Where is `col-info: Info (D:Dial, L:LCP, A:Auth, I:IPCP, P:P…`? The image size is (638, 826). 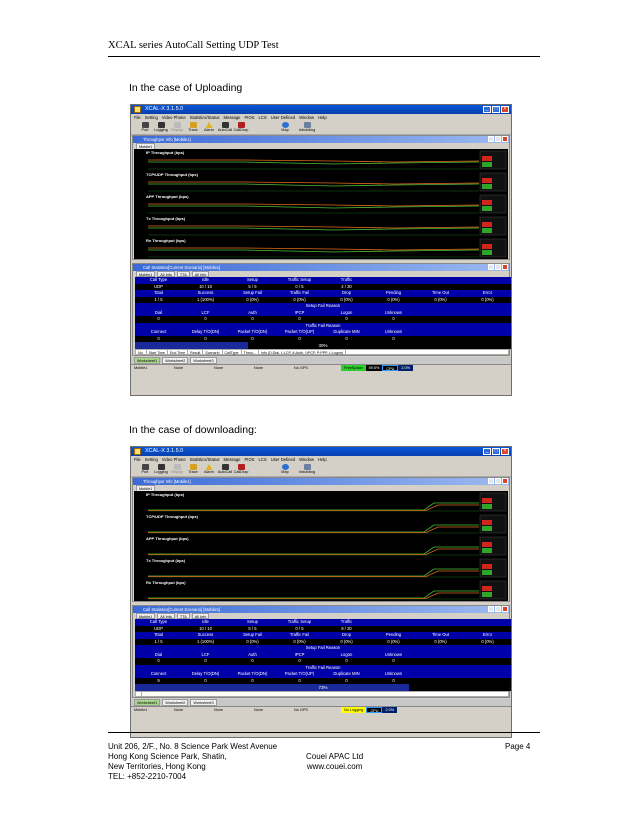
col-info: Info (D:Dial, L:LCP, A:Auth, I:IPCP, P:P… is located at coordinates (303, 352).